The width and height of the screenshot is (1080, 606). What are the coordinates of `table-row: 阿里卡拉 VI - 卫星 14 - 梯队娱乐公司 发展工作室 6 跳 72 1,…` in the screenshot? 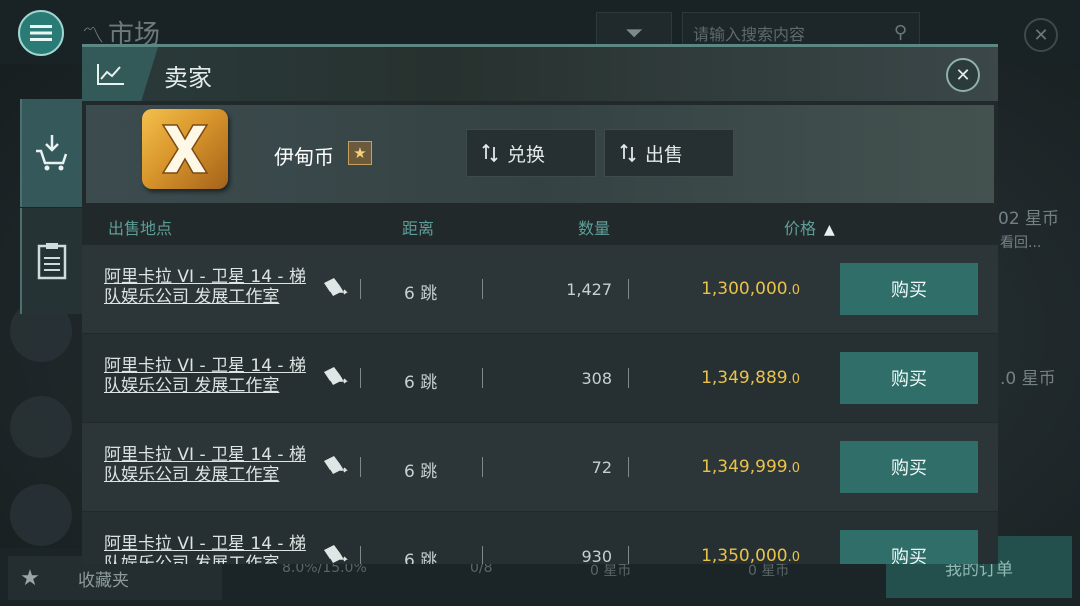 It's located at (540, 467).